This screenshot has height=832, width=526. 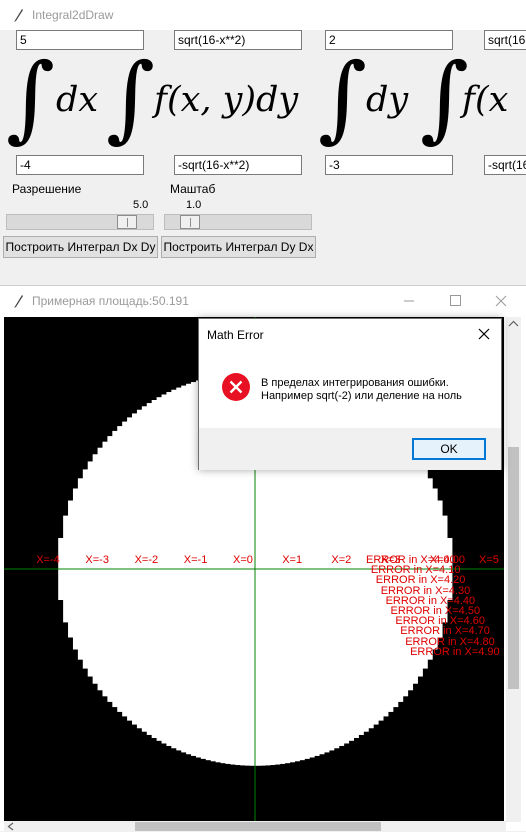 I want to click on scale-label: Маштаб, so click(x=193, y=189).